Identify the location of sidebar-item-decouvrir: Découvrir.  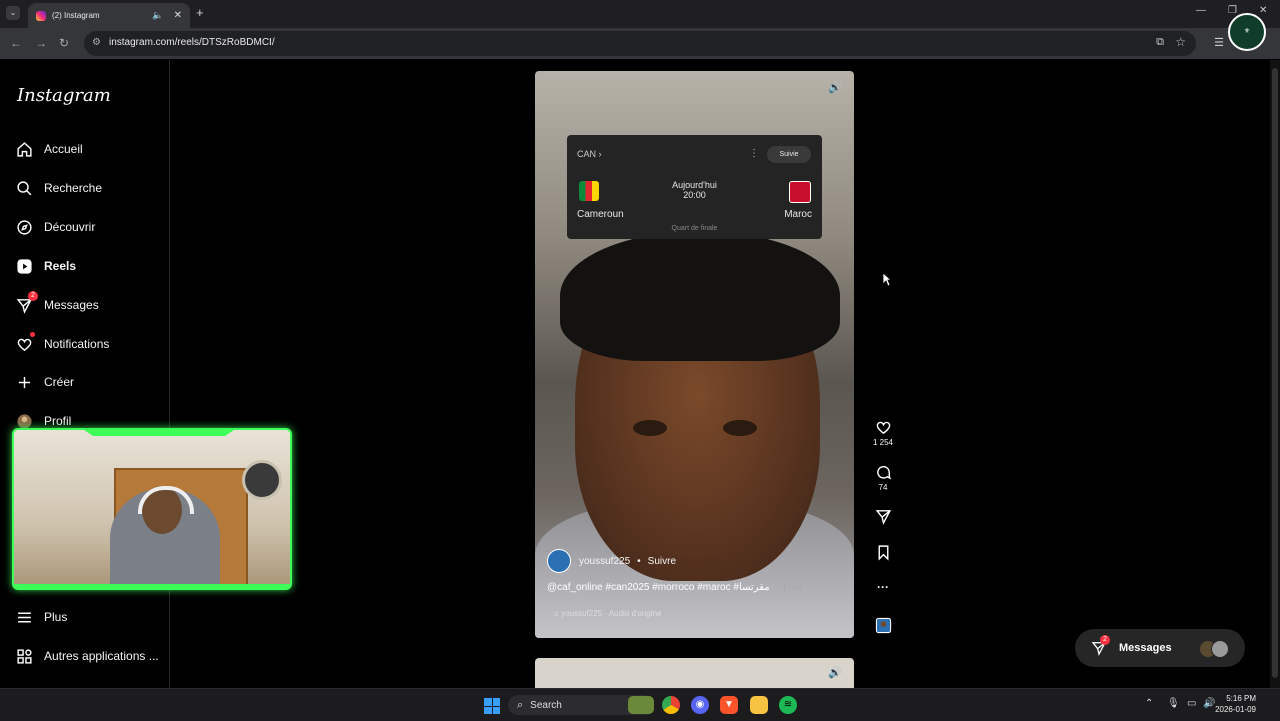
(55, 227).